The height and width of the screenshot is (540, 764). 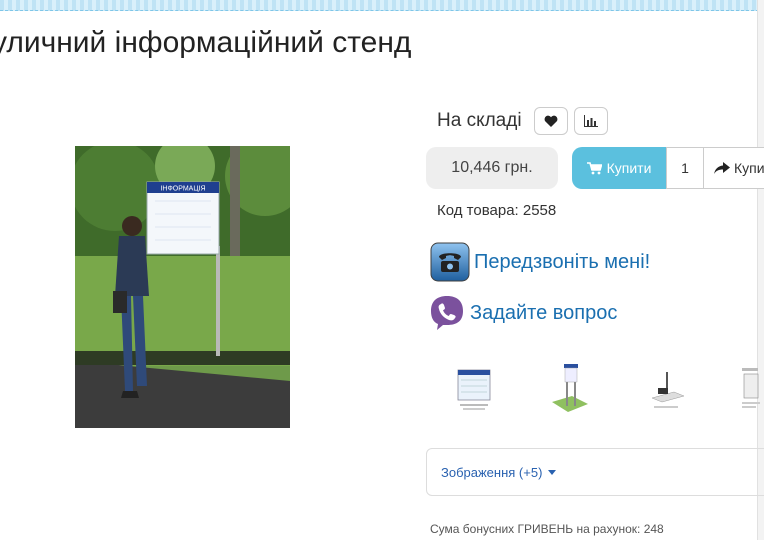 What do you see at coordinates (382, 5) in the screenshot?
I see `top-decorative-band` at bounding box center [382, 5].